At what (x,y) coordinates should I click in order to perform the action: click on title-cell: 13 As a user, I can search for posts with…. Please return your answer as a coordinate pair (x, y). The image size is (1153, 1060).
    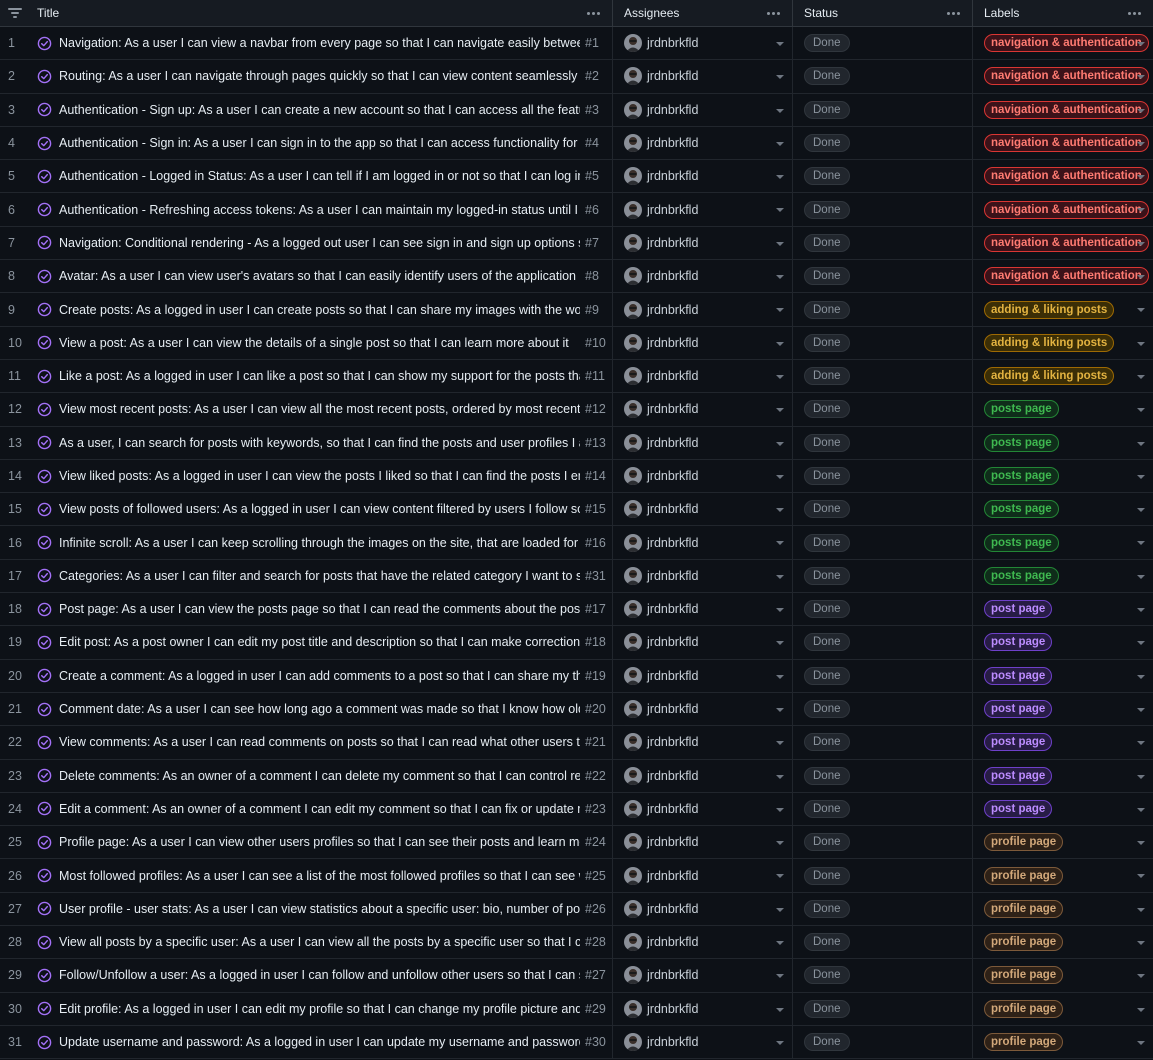
    Looking at the image, I should click on (306, 442).